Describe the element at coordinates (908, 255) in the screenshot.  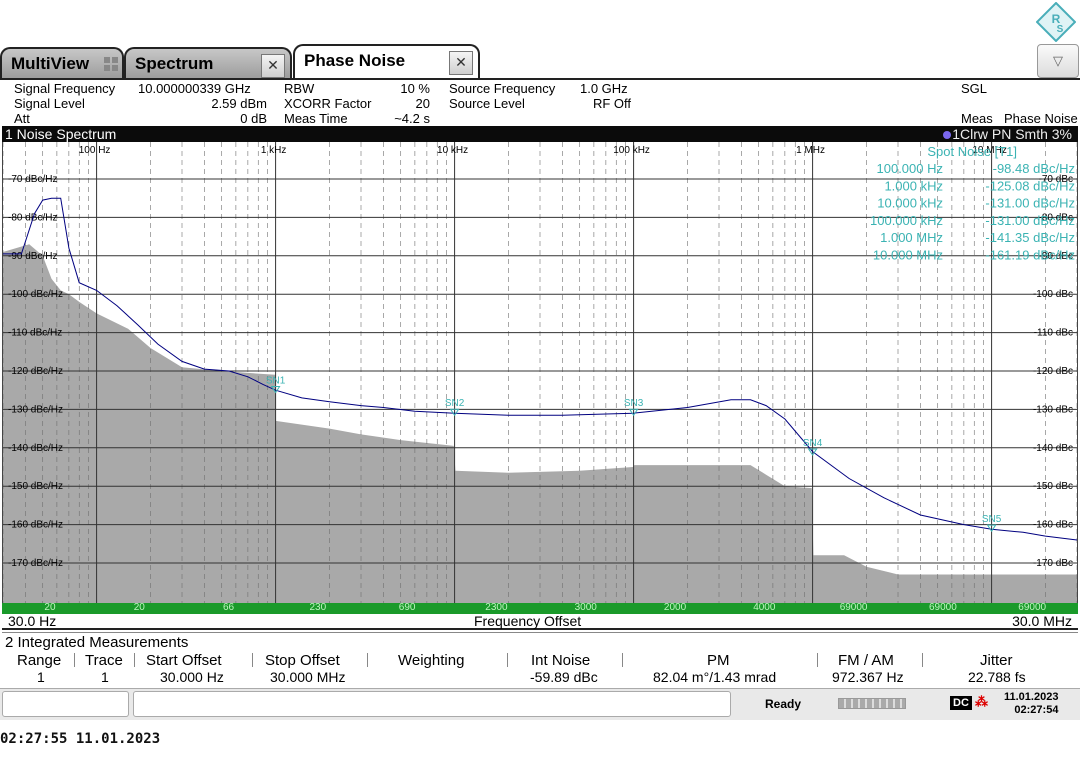
I see `spot-noise-frequency: 10.000 MHz` at that location.